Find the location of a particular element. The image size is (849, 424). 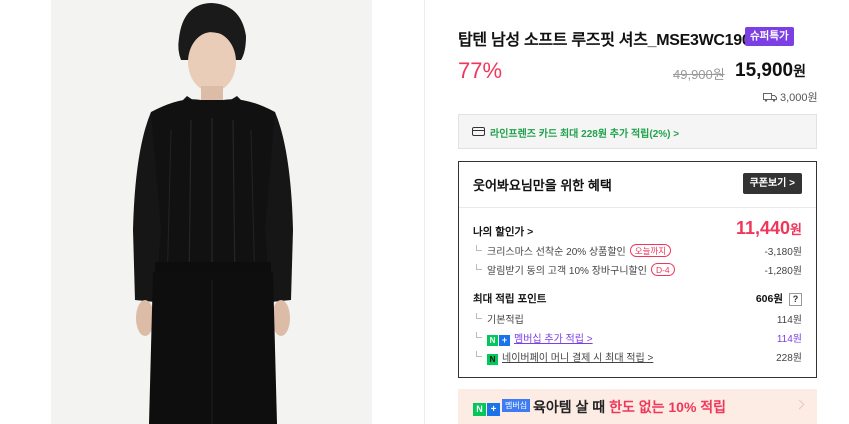

original-price: 49,900원 is located at coordinates (699, 74).